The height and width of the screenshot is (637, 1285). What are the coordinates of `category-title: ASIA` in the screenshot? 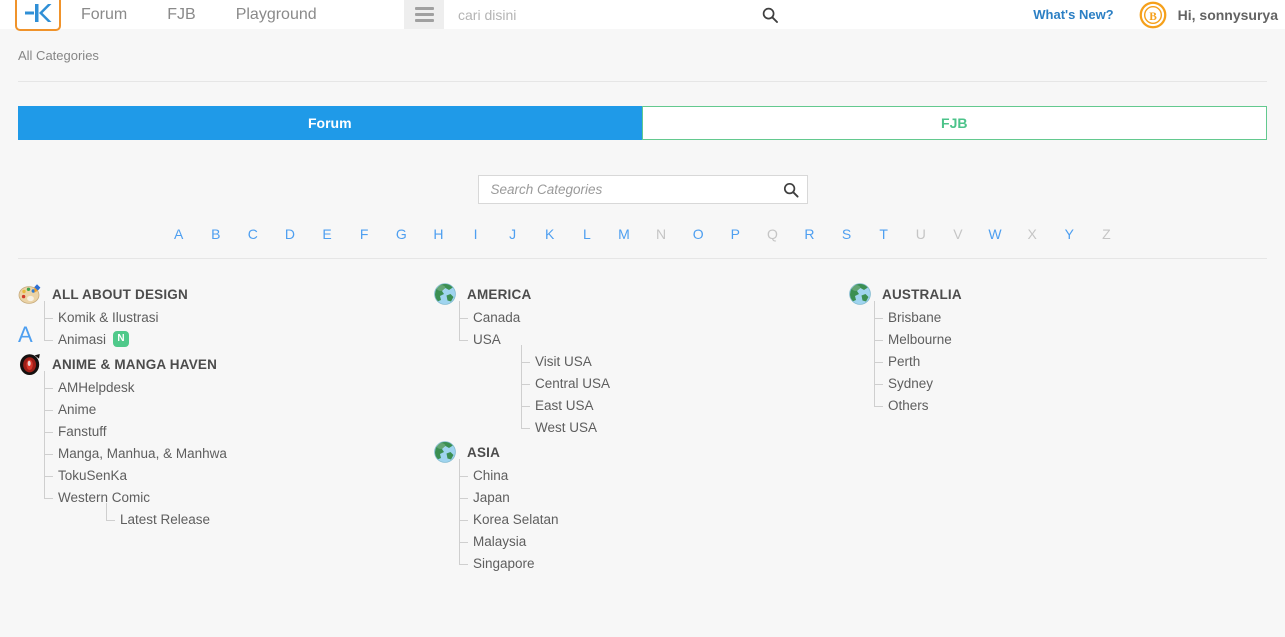 It's located at (483, 452).